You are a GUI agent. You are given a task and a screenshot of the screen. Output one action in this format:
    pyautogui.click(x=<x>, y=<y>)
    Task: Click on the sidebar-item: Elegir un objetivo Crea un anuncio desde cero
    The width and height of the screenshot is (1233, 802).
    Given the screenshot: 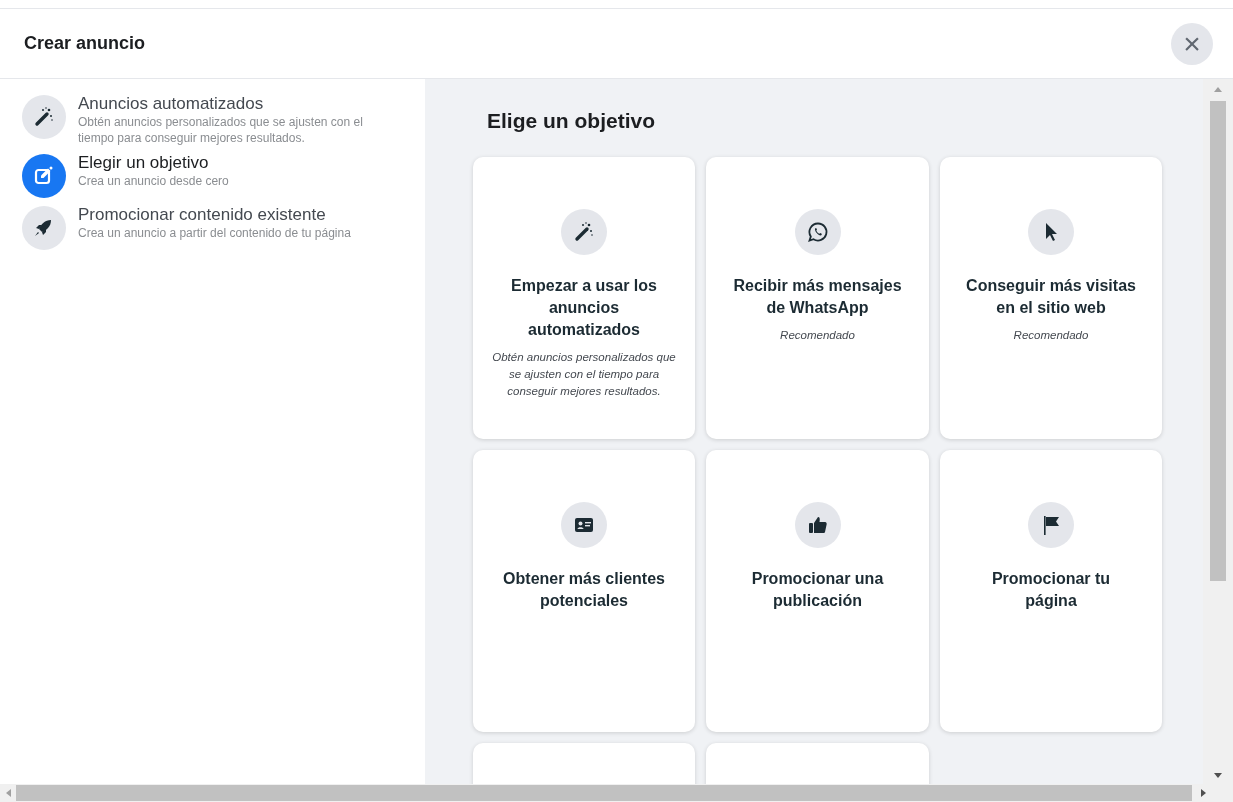 What is the action you would take?
    pyautogui.click(x=218, y=175)
    